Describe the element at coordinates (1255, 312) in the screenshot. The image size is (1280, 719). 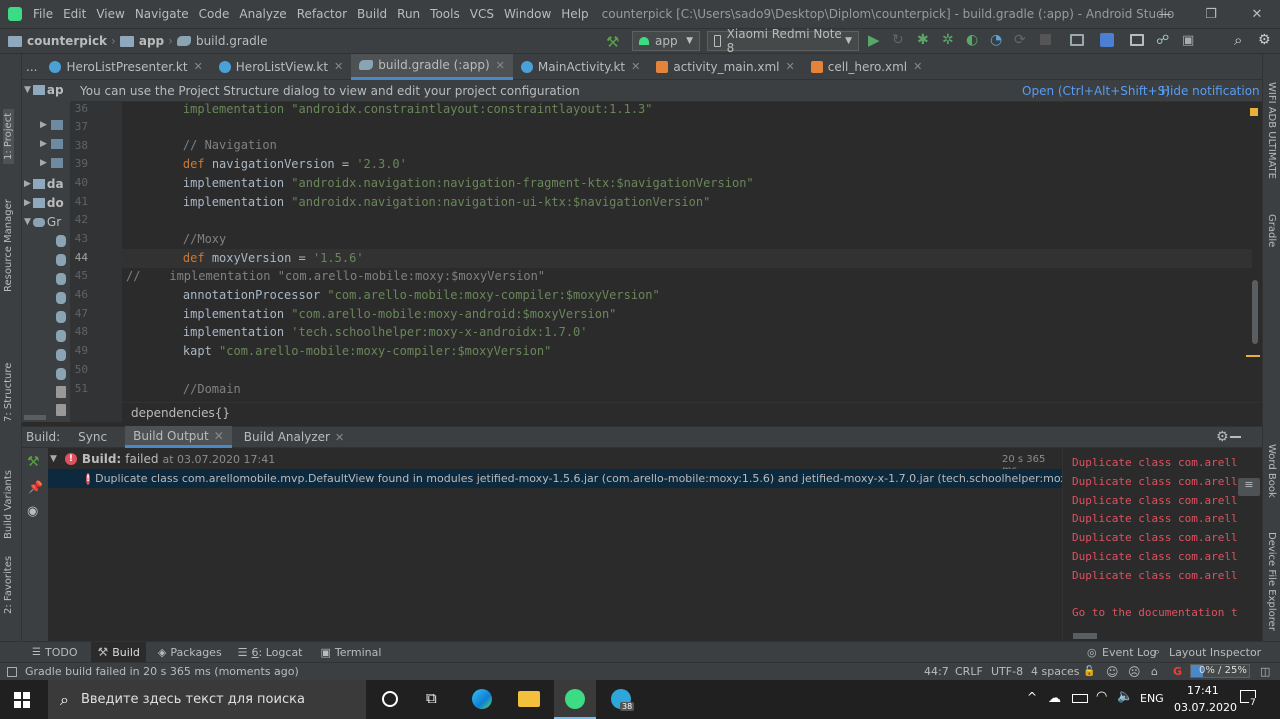
I see `editor-scrollbar` at that location.